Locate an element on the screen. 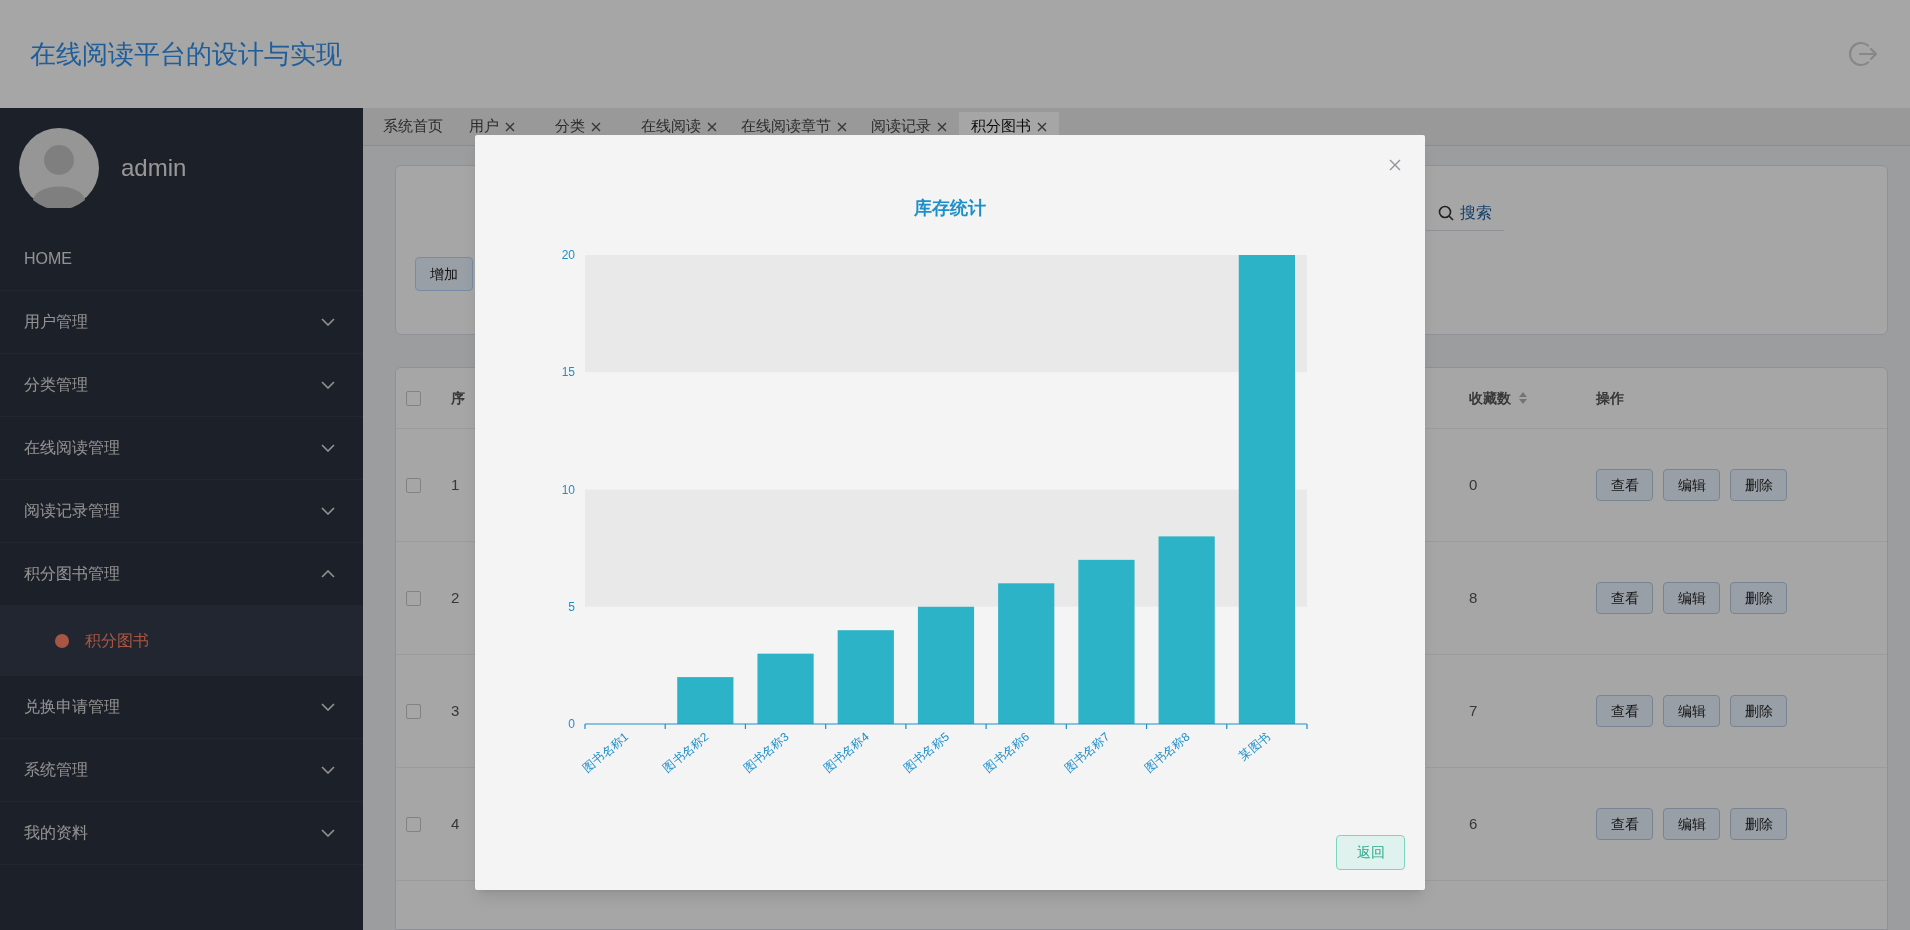 Image resolution: width=1910 pixels, height=930 pixels. tick-label: 图书名称4 is located at coordinates (846, 752).